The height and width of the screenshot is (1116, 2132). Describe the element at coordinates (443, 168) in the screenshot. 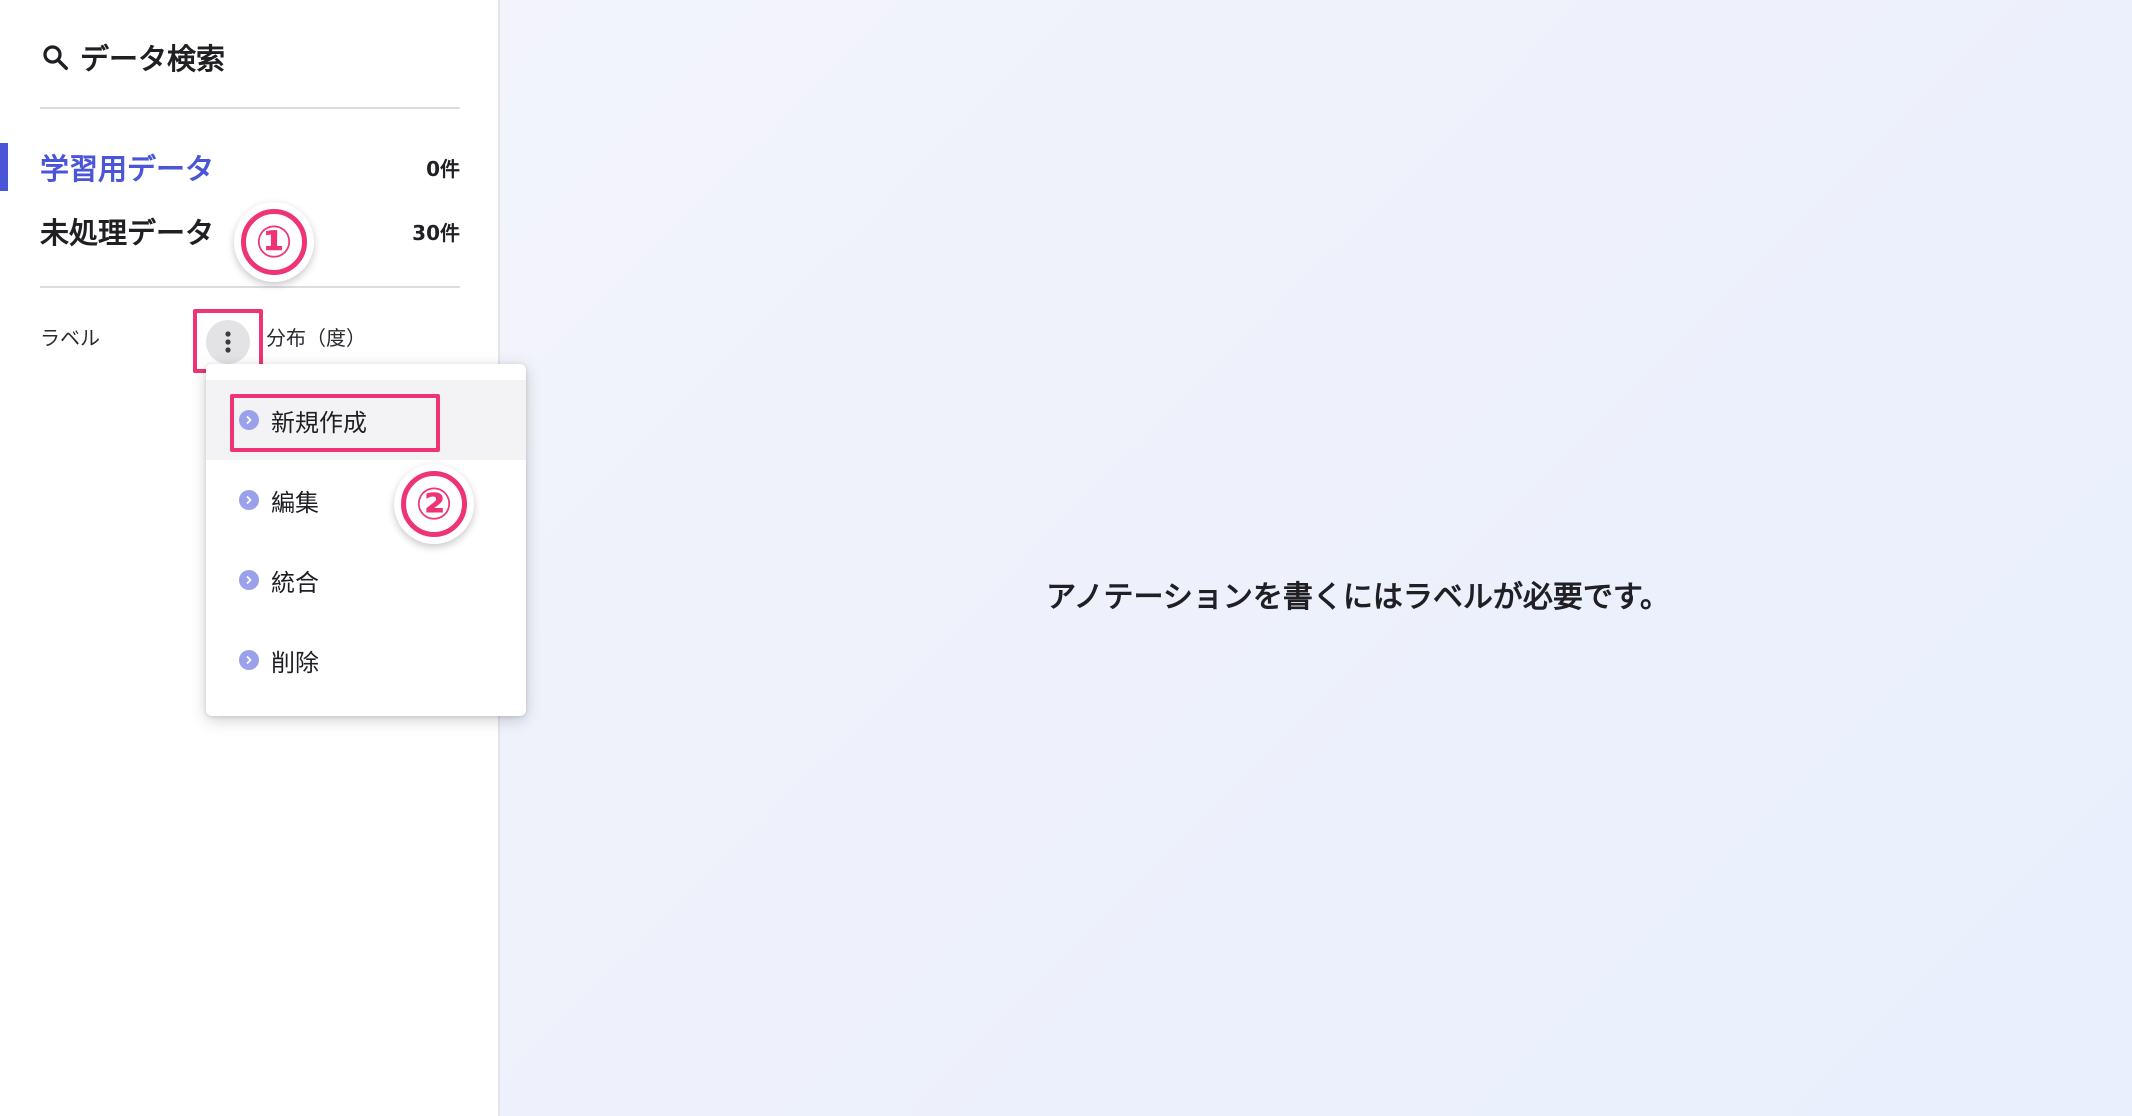

I see `sidebar-item-count: 0件` at that location.